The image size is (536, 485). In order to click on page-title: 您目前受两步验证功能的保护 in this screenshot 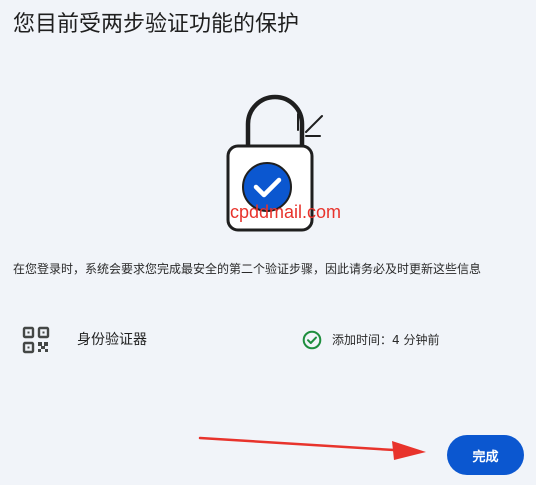, I will do `click(156, 24)`.